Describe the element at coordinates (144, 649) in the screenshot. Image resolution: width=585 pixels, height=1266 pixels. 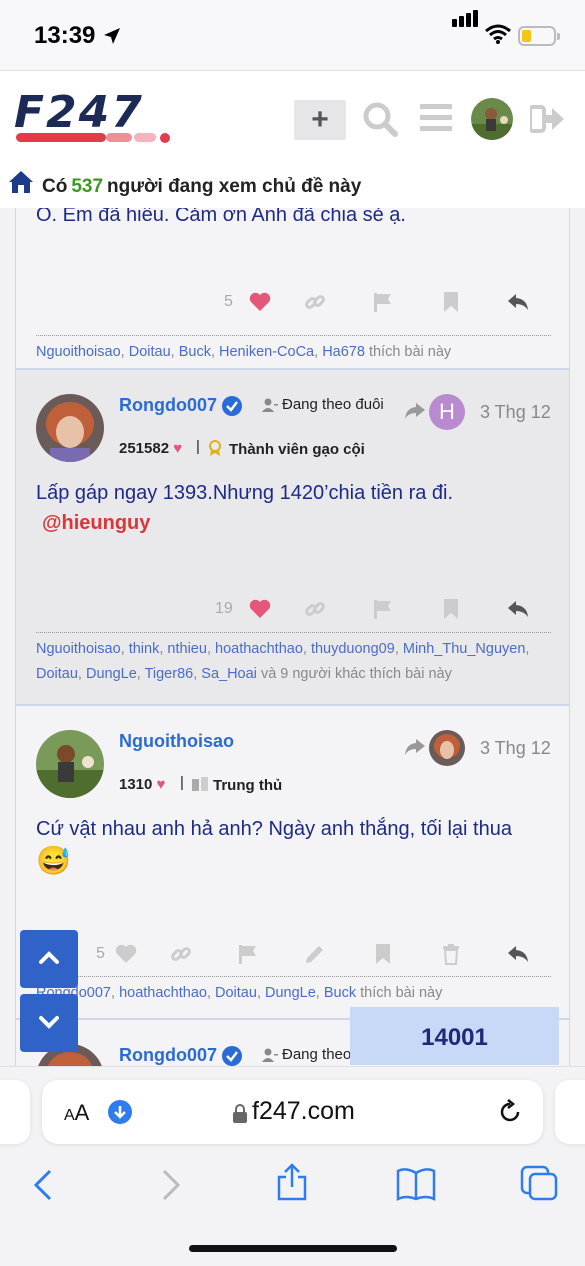
I see `liker-link: think` at that location.